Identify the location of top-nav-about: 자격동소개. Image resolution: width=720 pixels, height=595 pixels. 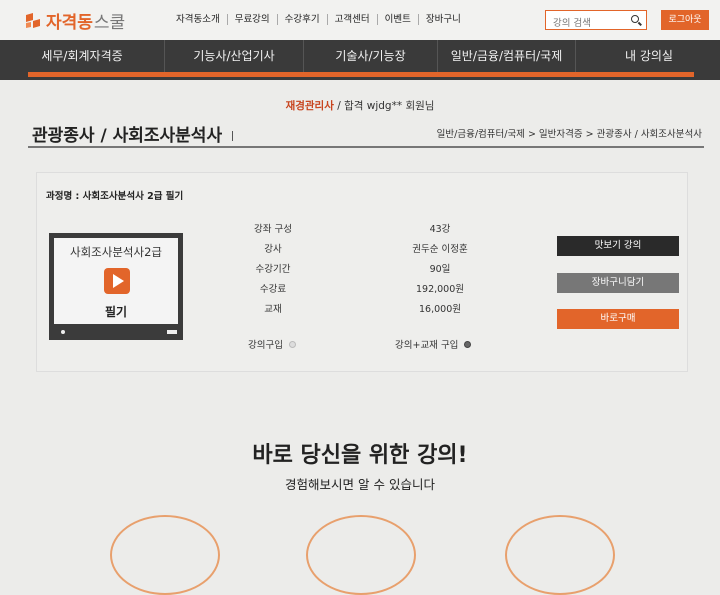
(201, 19).